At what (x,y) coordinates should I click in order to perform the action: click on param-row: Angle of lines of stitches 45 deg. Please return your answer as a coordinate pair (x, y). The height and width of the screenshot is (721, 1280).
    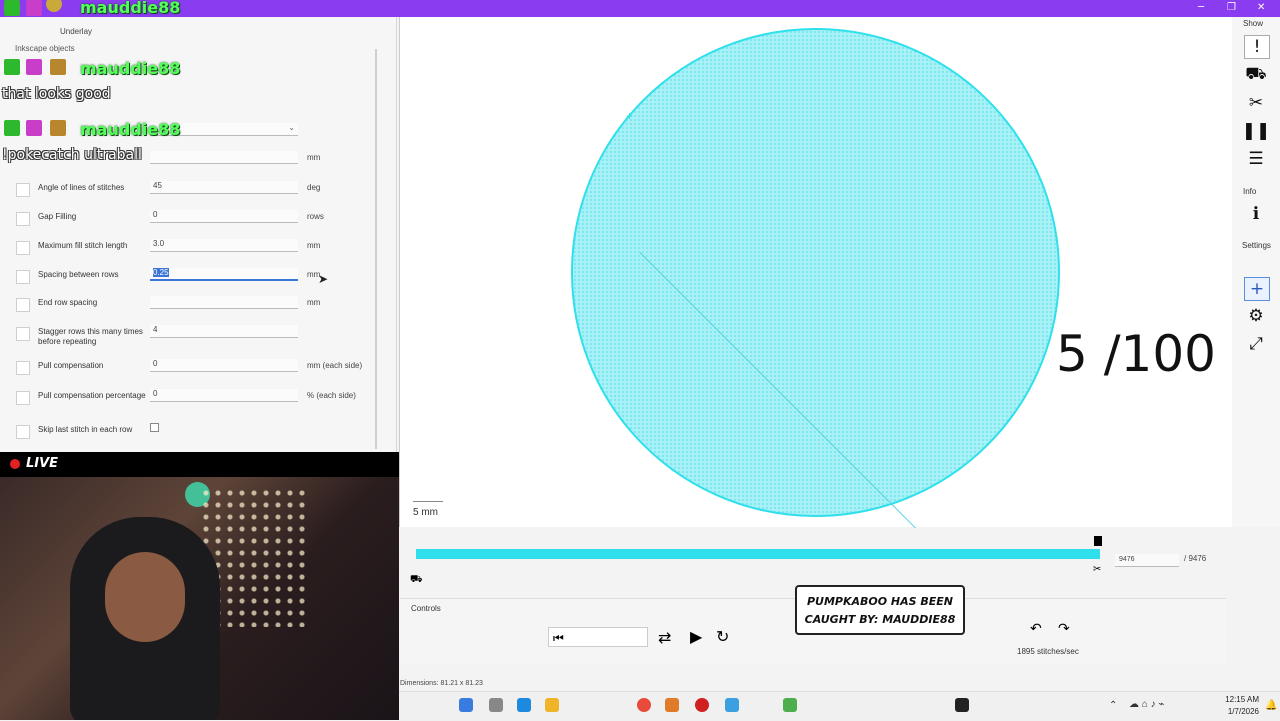
    Looking at the image, I should click on (195, 191).